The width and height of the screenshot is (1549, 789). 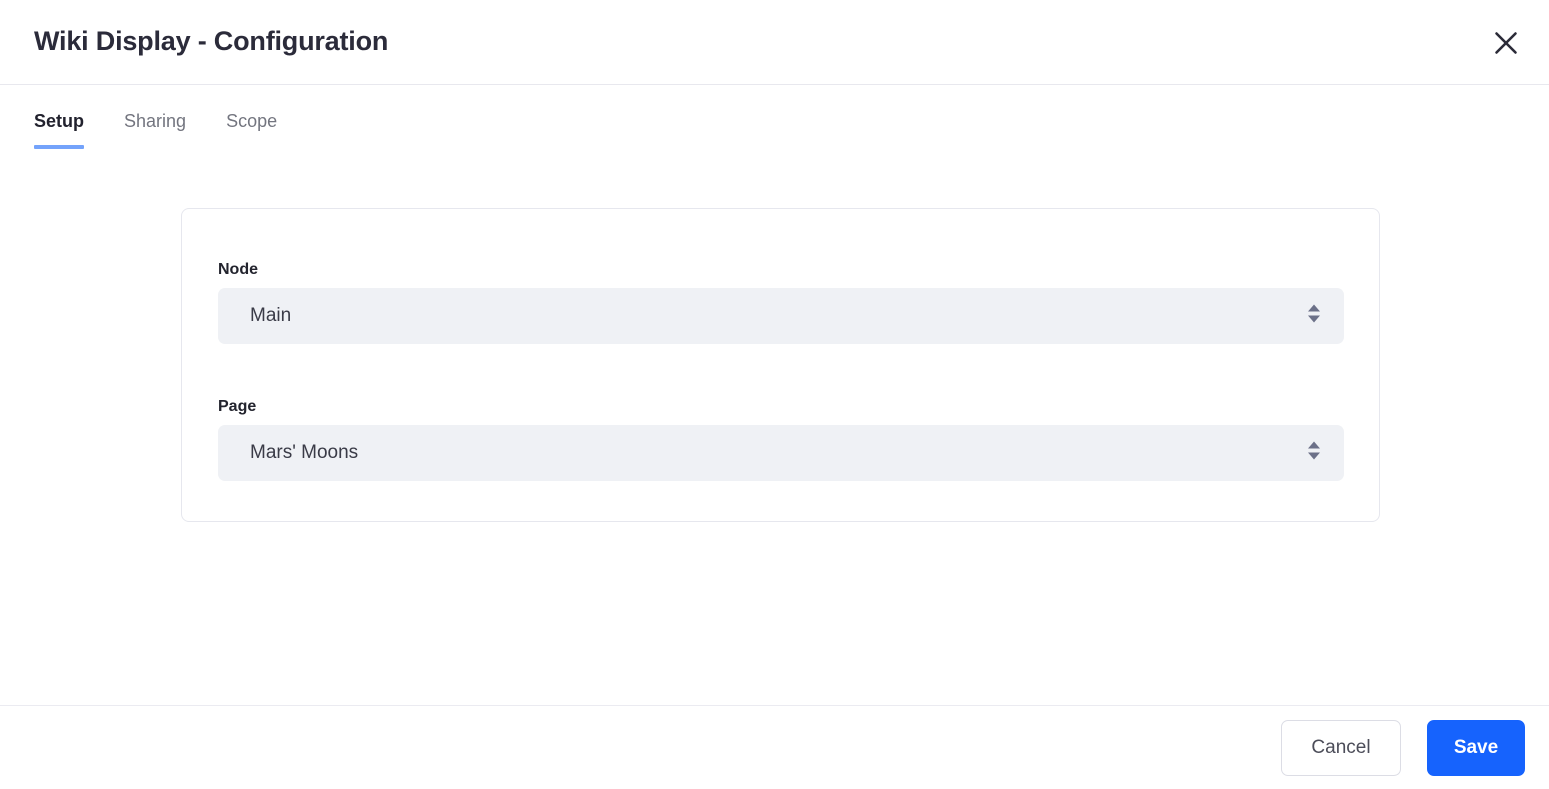 I want to click on tab-scope: Scope, so click(x=251, y=108).